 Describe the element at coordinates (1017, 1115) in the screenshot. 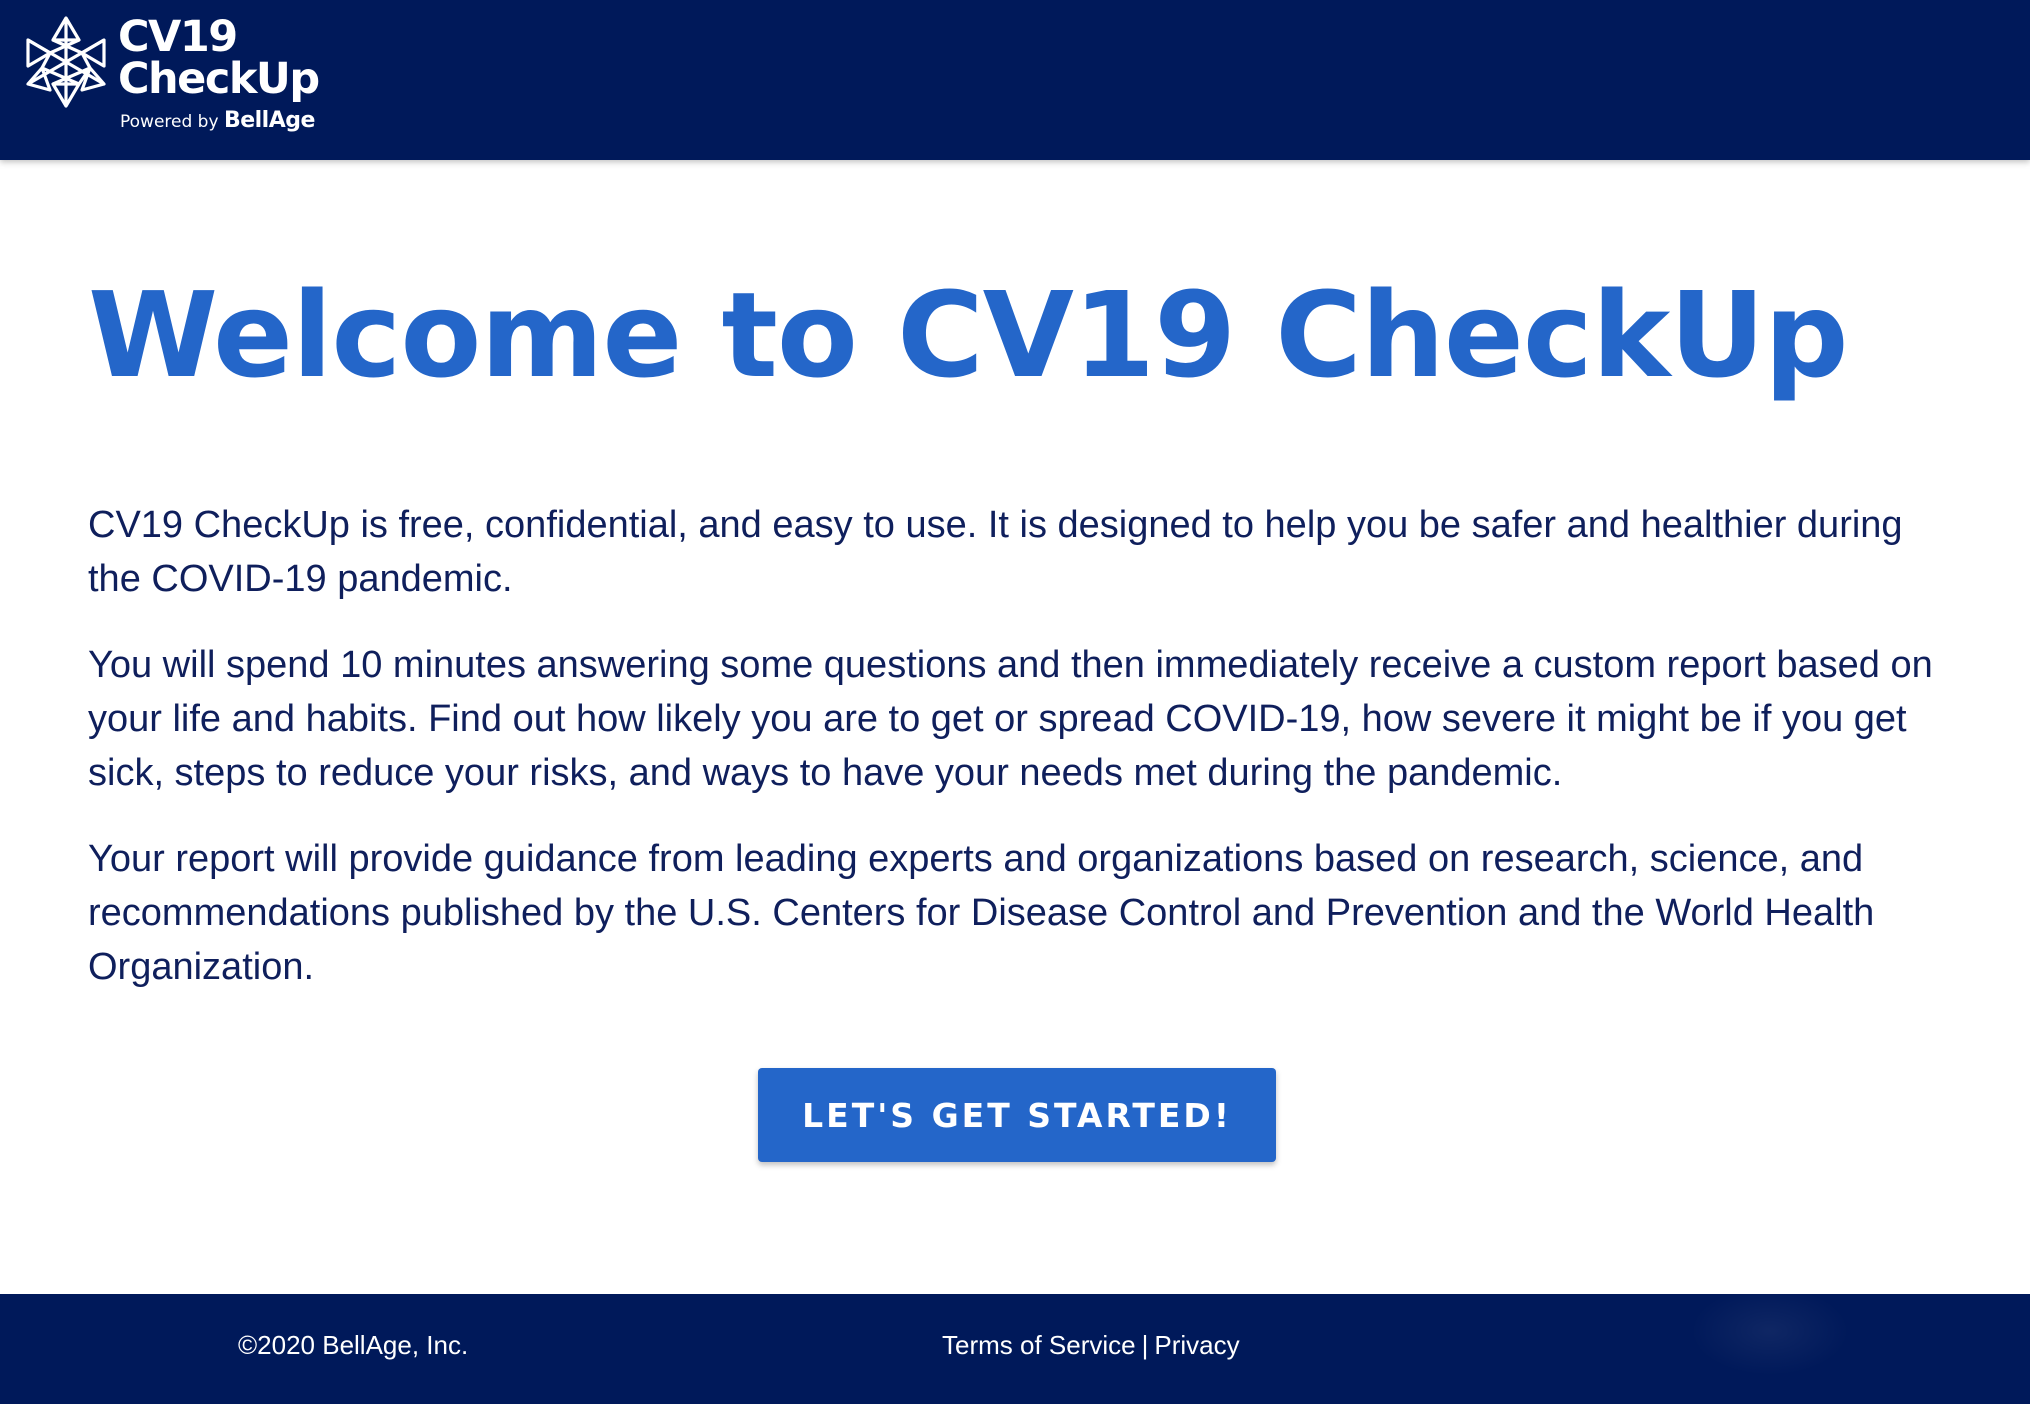

I see `get-started-button: LET'S GET STARTED!` at that location.